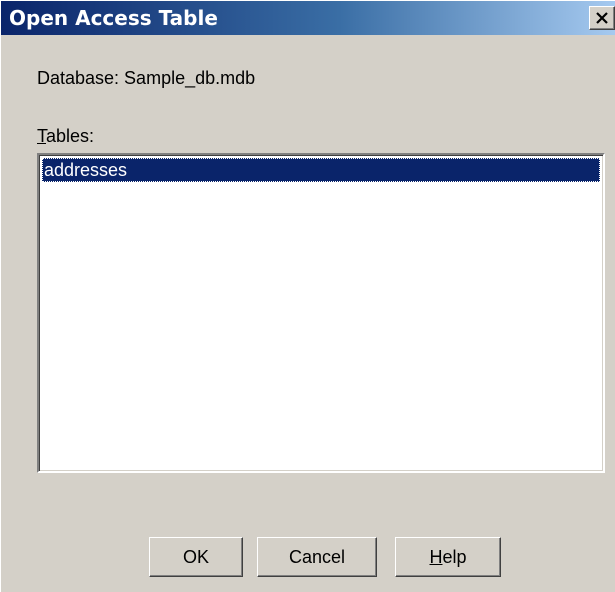 Image resolution: width=615 pixels, height=592 pixels. I want to click on close-icon, so click(602, 18).